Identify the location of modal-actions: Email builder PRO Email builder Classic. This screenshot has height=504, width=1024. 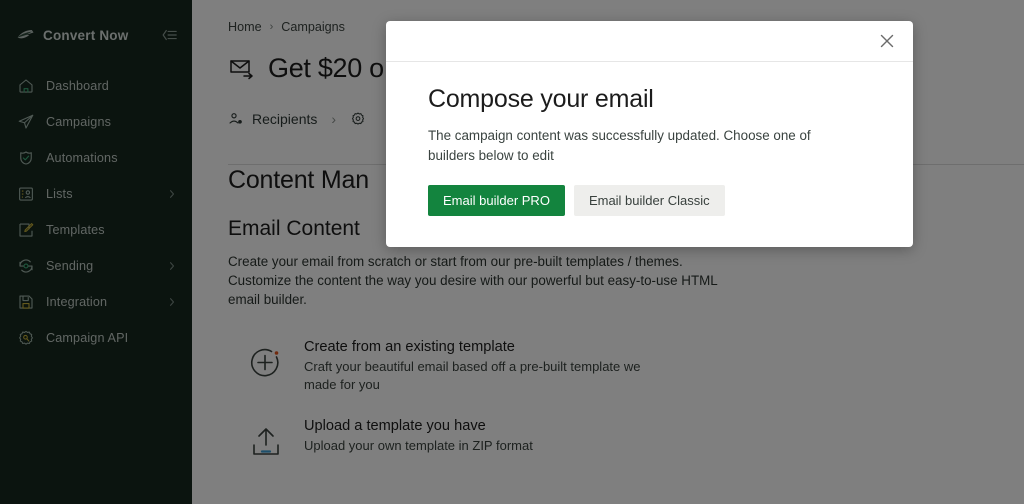
(649, 200).